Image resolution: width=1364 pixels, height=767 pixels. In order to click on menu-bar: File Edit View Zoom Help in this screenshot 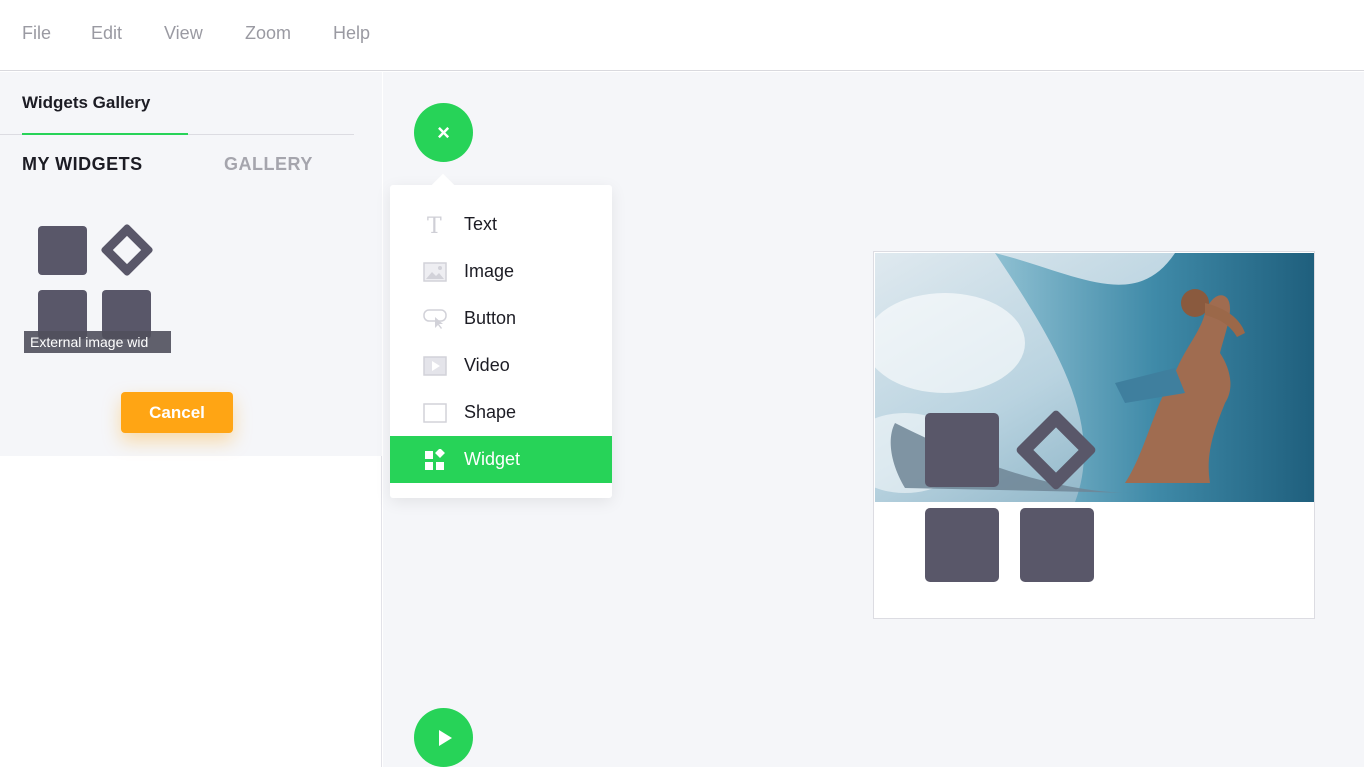, I will do `click(682, 35)`.